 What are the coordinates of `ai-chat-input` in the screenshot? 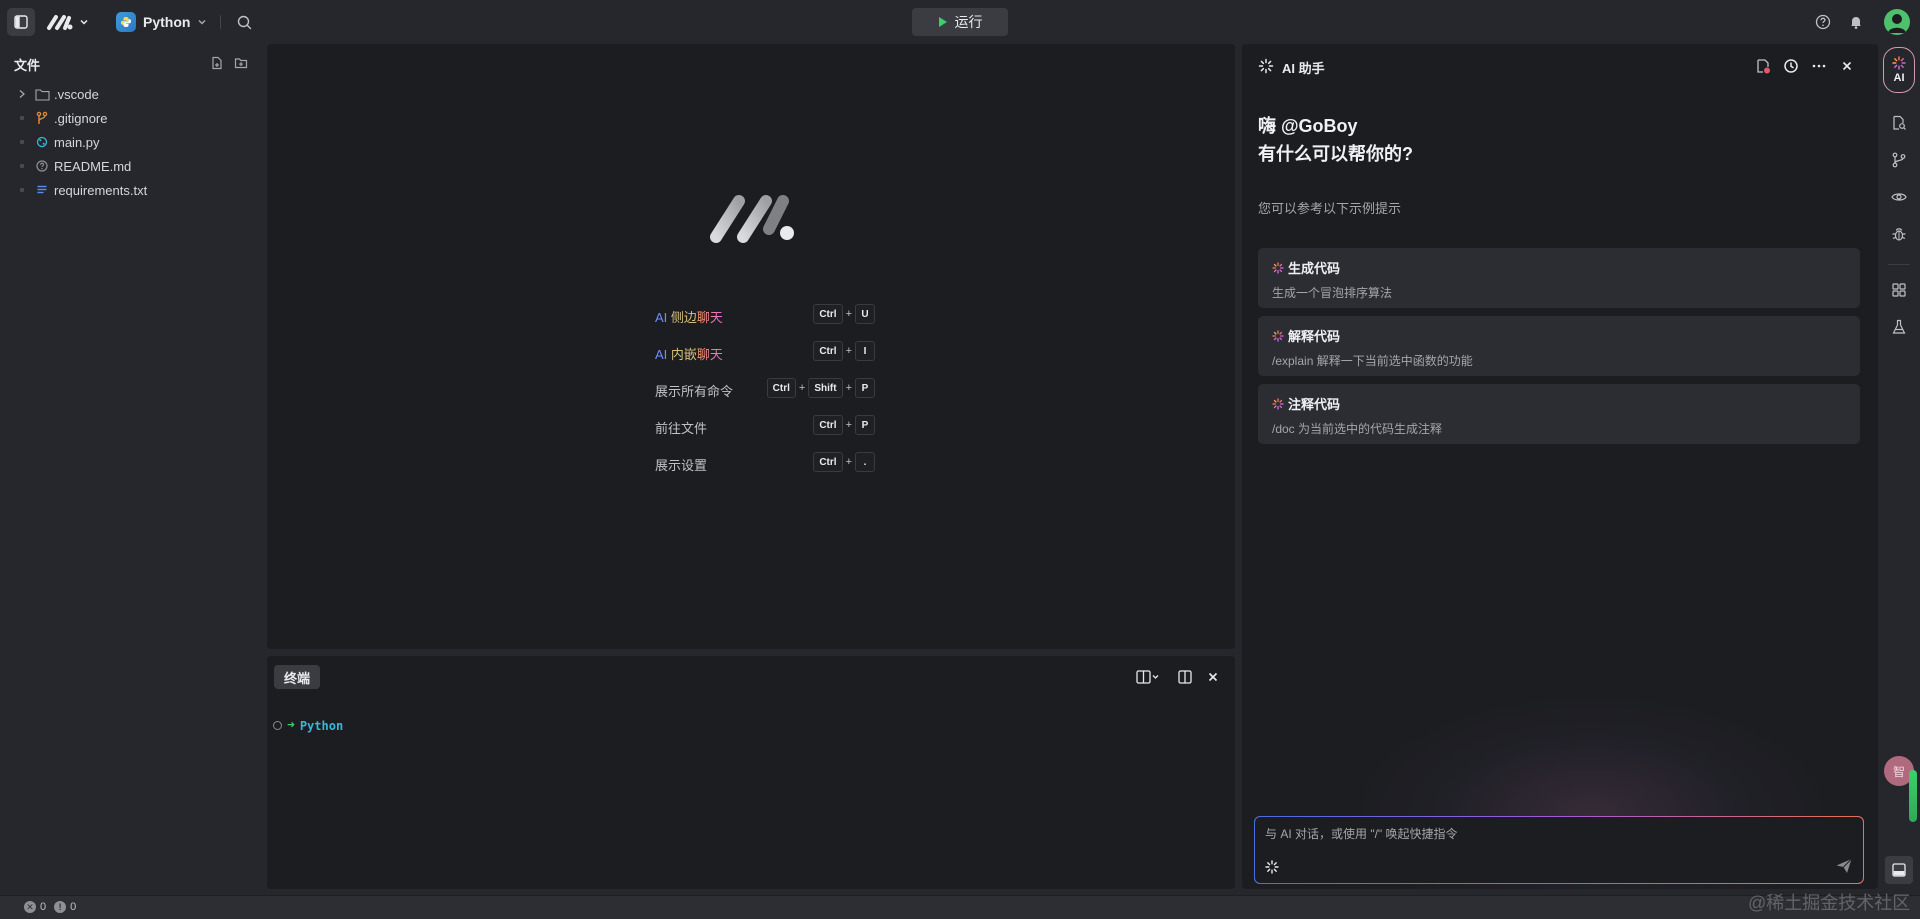 It's located at (1545, 834).